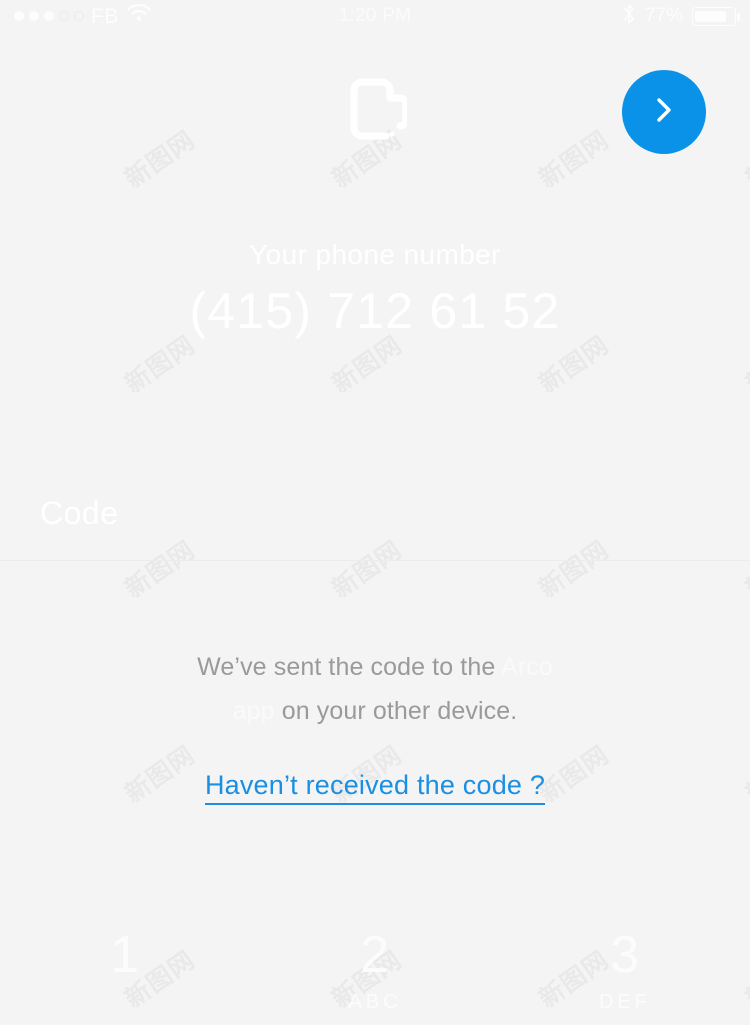 The image size is (750, 1025). What do you see at coordinates (378, 114) in the screenshot?
I see `app-logo-icon` at bounding box center [378, 114].